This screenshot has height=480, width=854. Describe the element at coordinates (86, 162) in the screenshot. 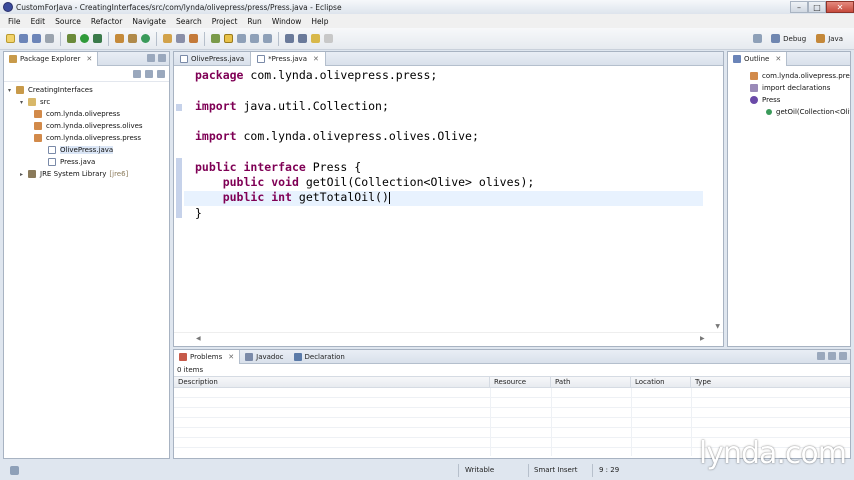

I see `tree-item: Press.java` at that location.